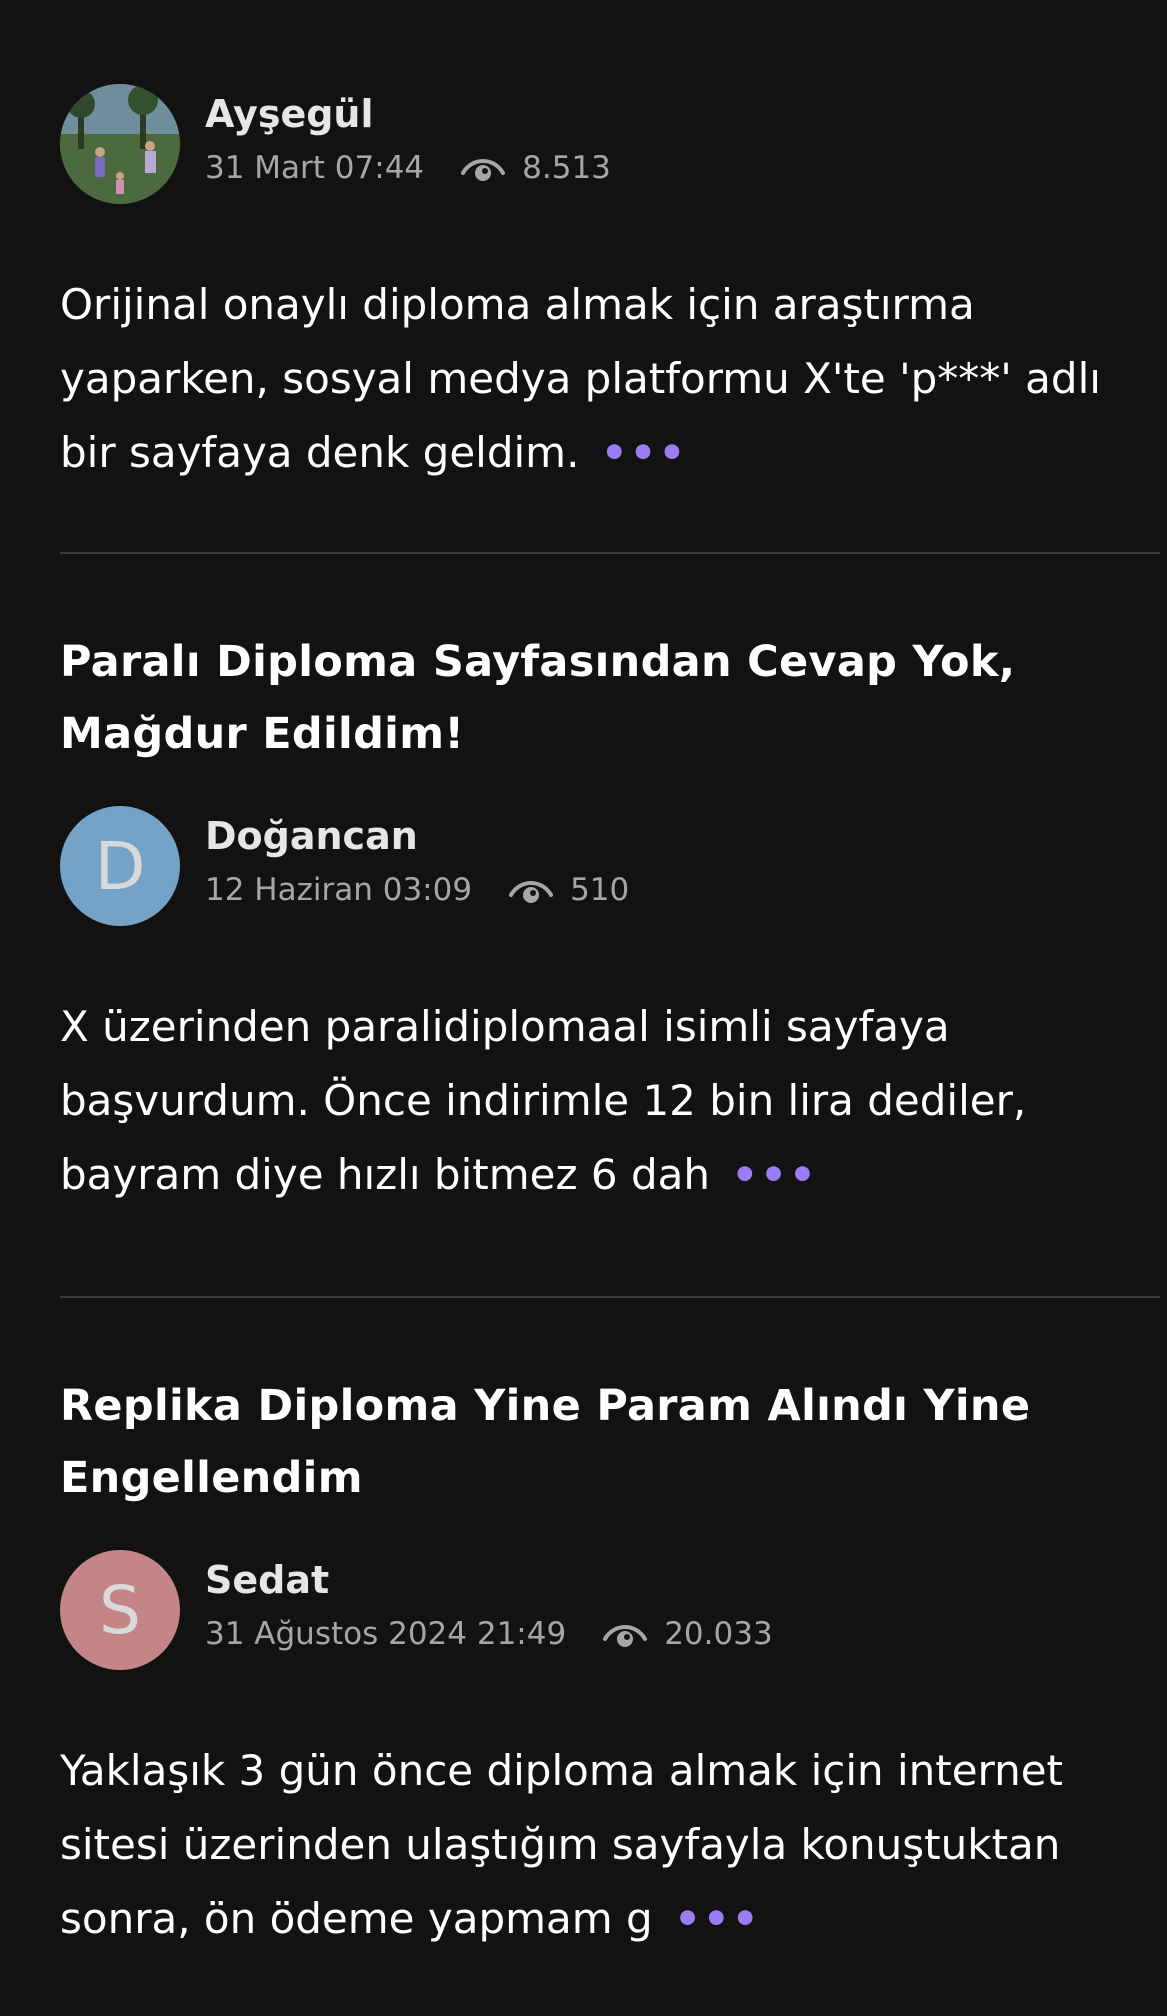 This screenshot has height=2016, width=1167. Describe the element at coordinates (267, 1580) in the screenshot. I see `author-name: Sedat` at that location.